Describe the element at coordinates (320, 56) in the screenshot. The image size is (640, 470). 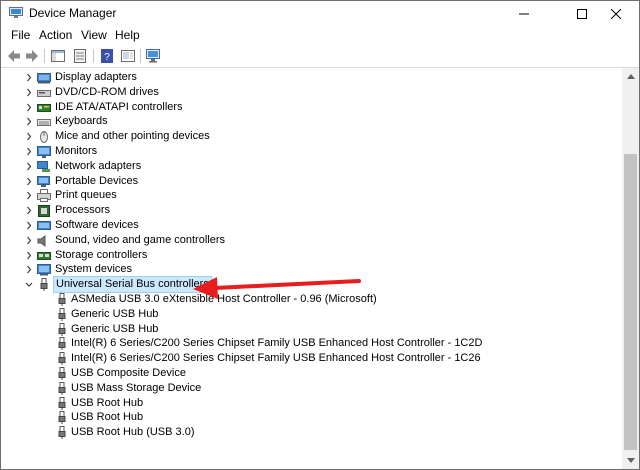
I see `toolbar: ?` at that location.